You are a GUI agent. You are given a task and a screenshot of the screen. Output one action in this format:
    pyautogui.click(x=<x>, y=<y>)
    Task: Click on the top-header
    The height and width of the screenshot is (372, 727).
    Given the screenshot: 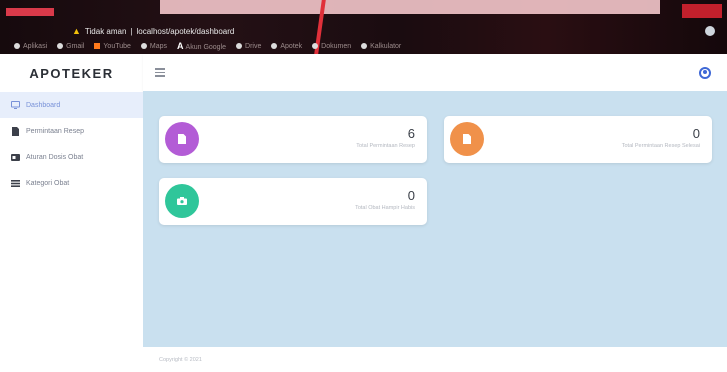 What is the action you would take?
    pyautogui.click(x=435, y=72)
    